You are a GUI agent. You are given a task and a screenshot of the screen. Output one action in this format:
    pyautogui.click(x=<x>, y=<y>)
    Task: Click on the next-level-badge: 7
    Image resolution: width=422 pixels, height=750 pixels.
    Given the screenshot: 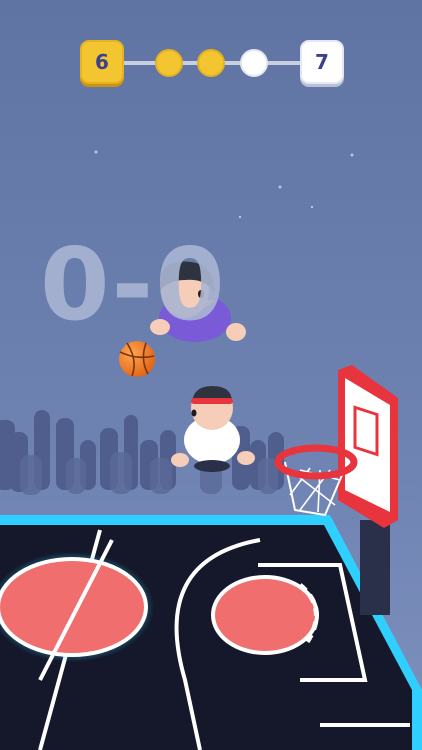 What is the action you would take?
    pyautogui.click(x=322, y=62)
    